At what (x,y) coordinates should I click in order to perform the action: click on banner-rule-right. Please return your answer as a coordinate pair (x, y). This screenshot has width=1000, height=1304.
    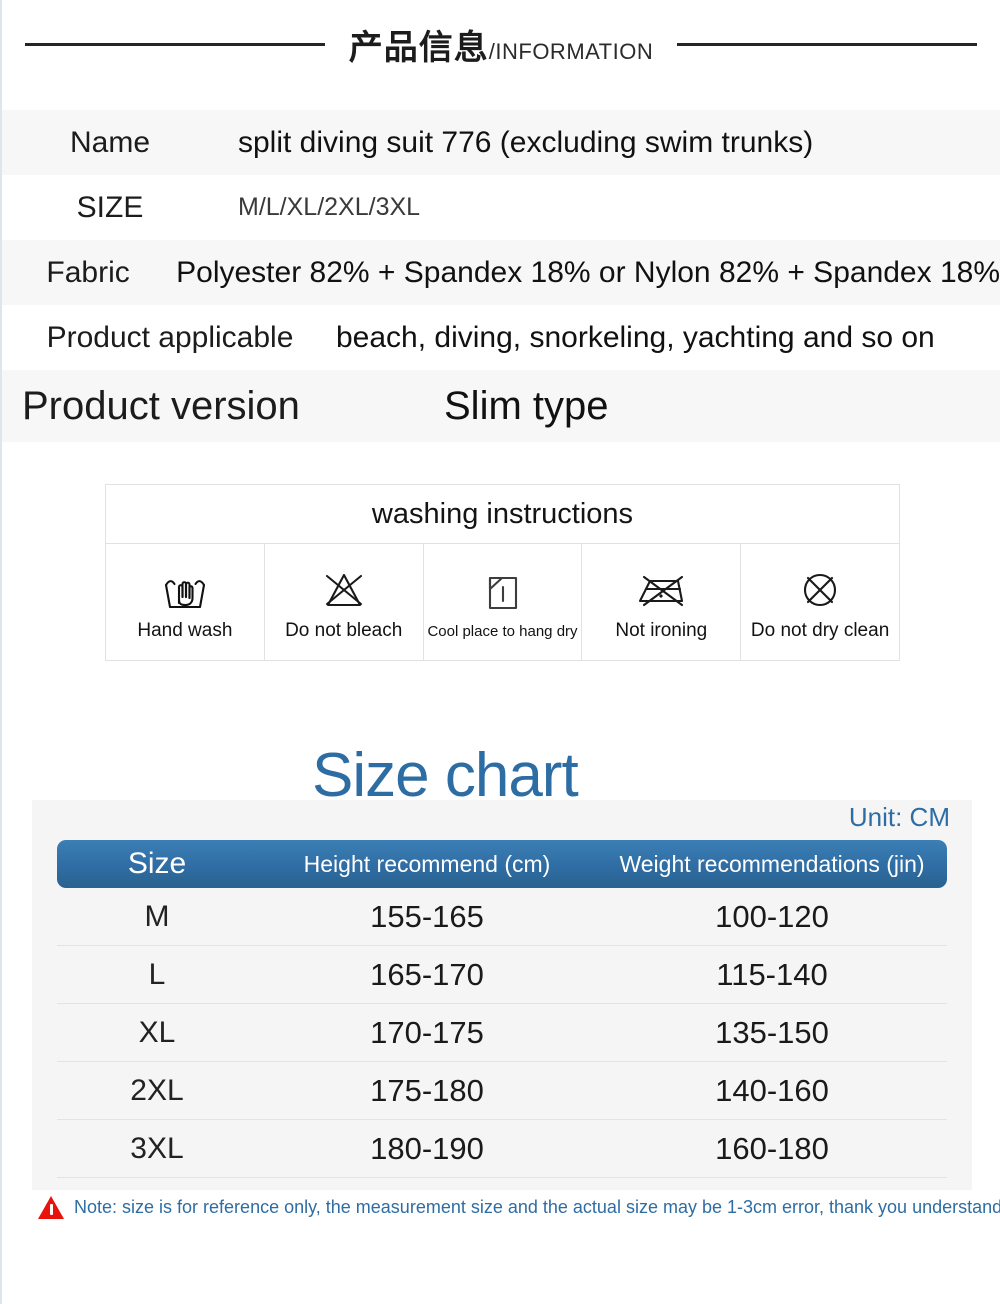
    Looking at the image, I should click on (827, 44).